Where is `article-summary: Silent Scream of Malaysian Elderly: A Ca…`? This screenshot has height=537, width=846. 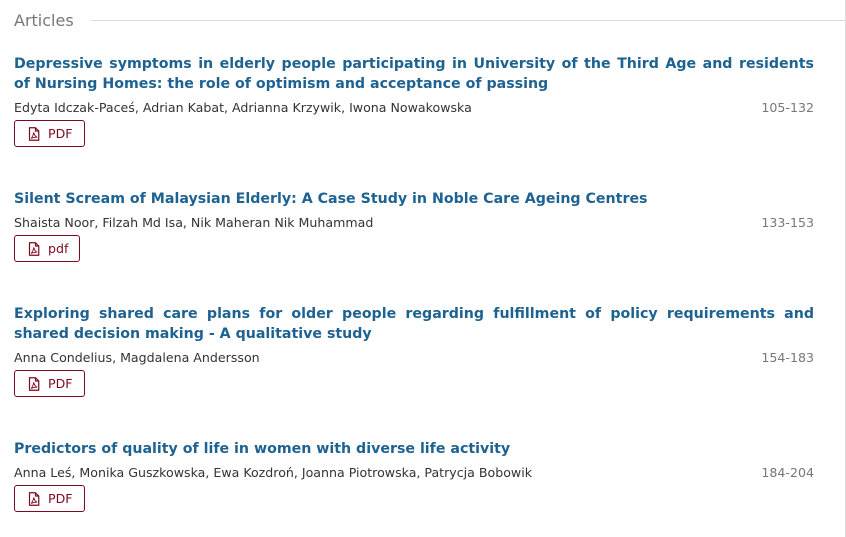 article-summary: Silent Scream of Malaysian Elderly: A Ca… is located at coordinates (414, 225).